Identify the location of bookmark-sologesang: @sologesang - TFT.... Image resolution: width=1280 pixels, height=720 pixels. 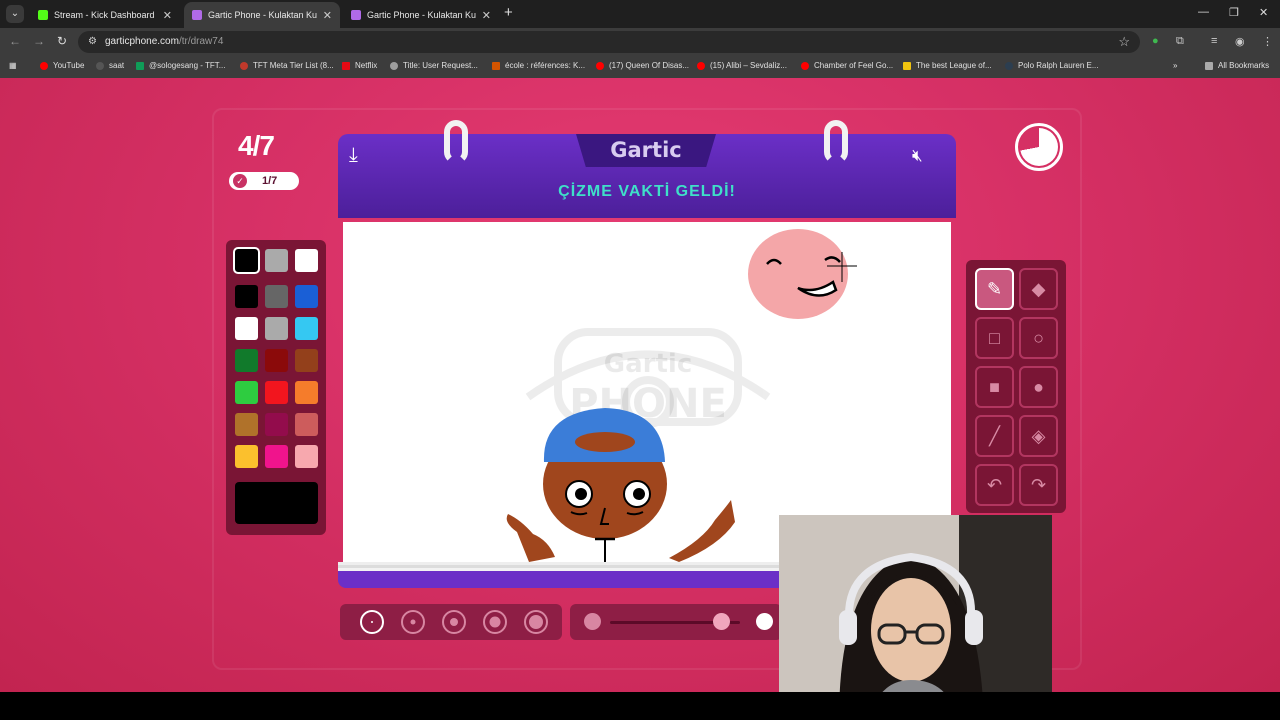
(180, 65).